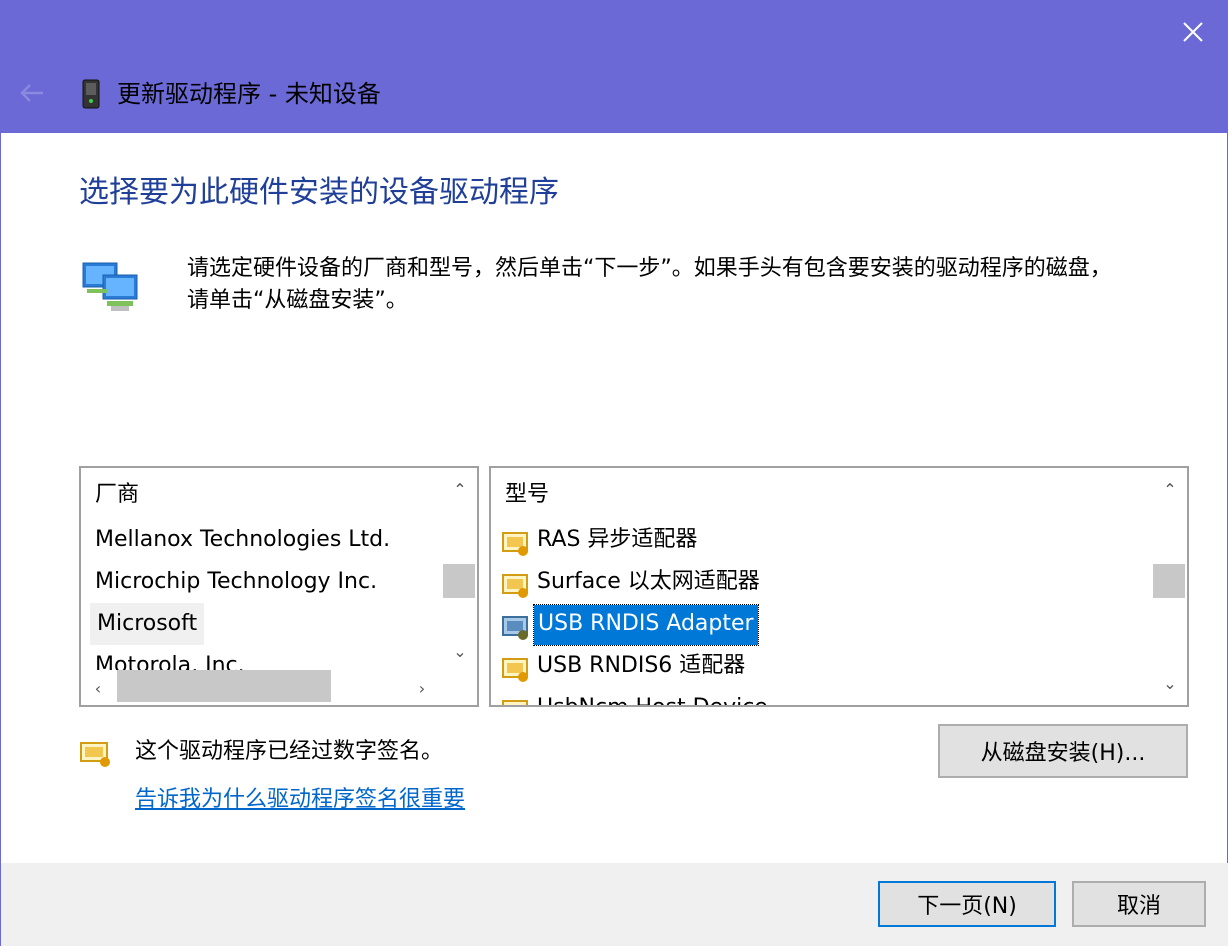 This screenshot has width=1228, height=946. I want to click on scroll-right-icon: ›, so click(422, 688).